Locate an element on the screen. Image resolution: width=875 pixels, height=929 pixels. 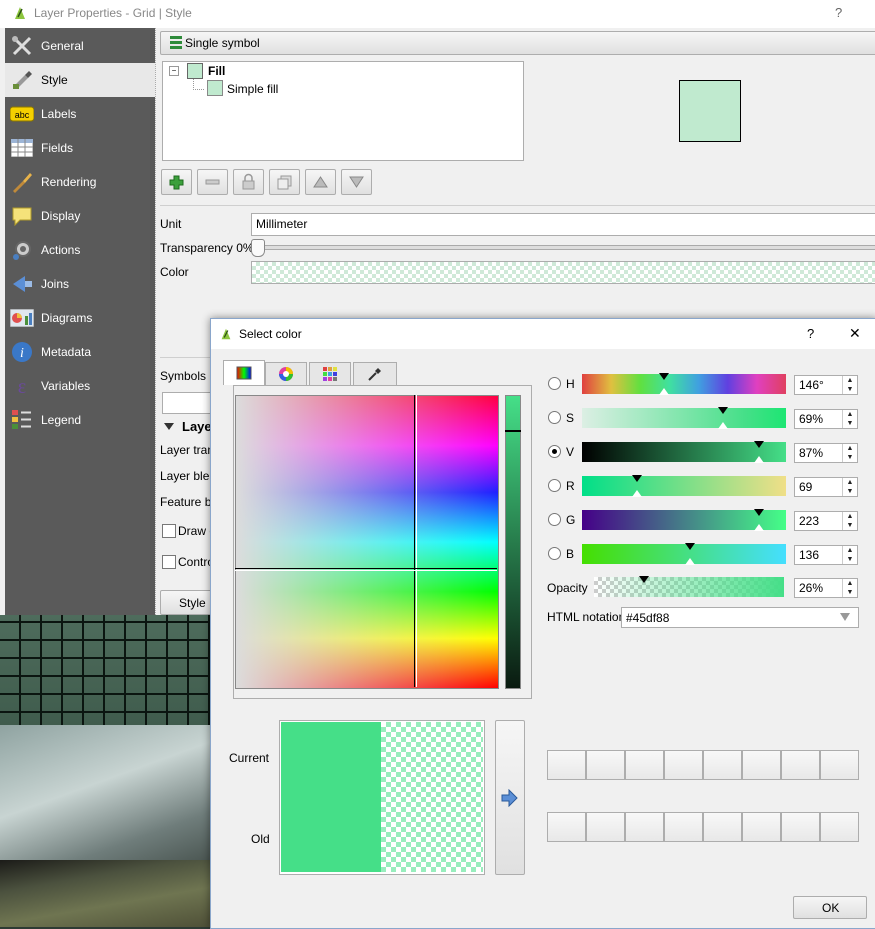
unit-combobox: Millimeter is located at coordinates (563, 224).